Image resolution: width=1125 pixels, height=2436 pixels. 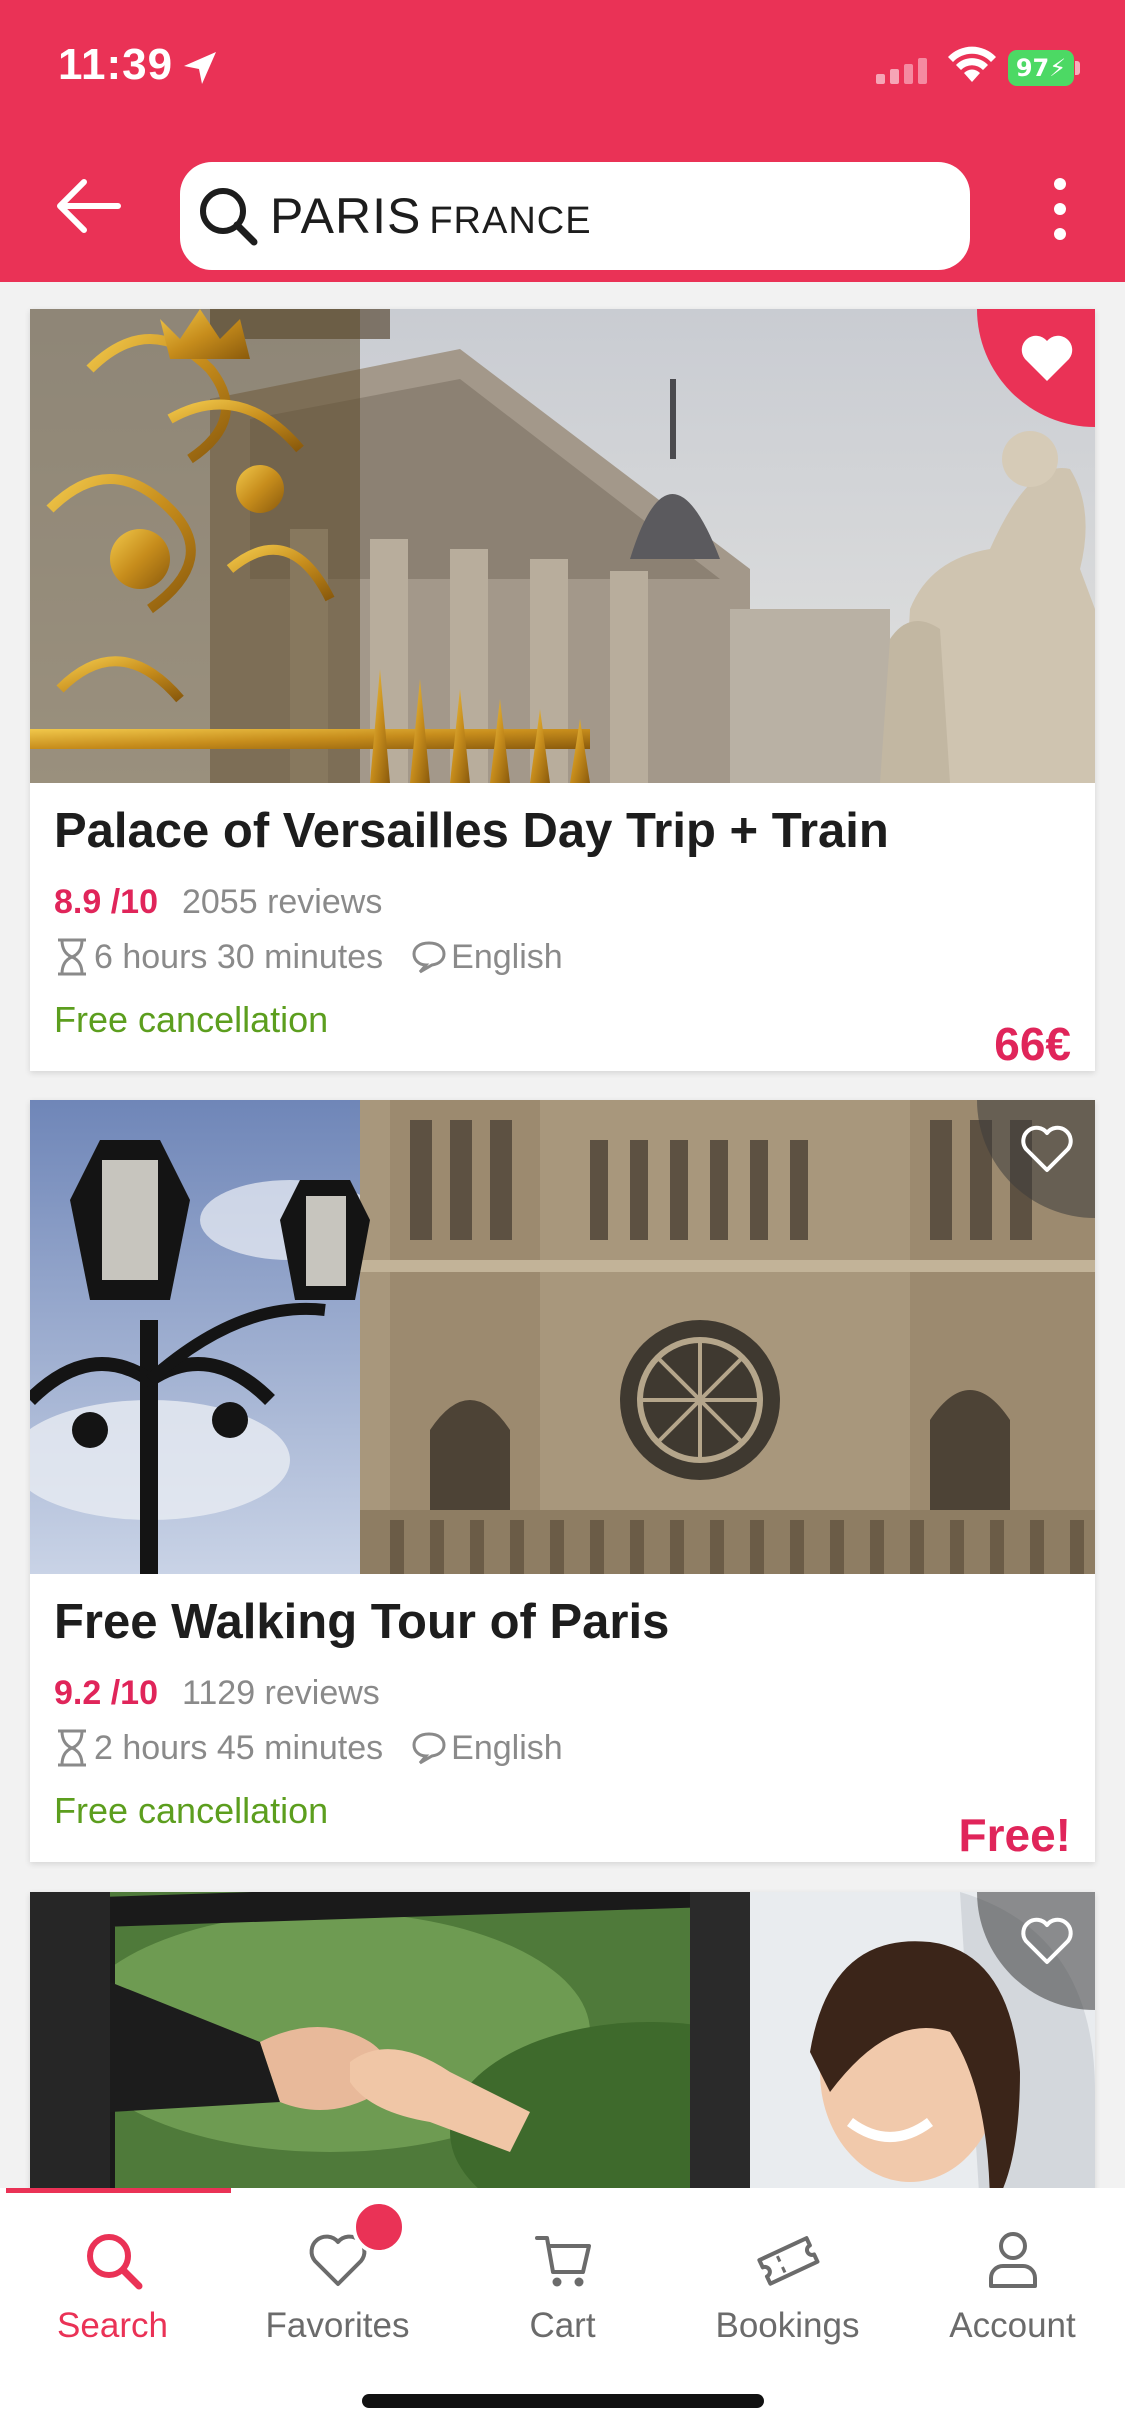 What do you see at coordinates (787, 2325) in the screenshot?
I see `tab-label: Bookings` at bounding box center [787, 2325].